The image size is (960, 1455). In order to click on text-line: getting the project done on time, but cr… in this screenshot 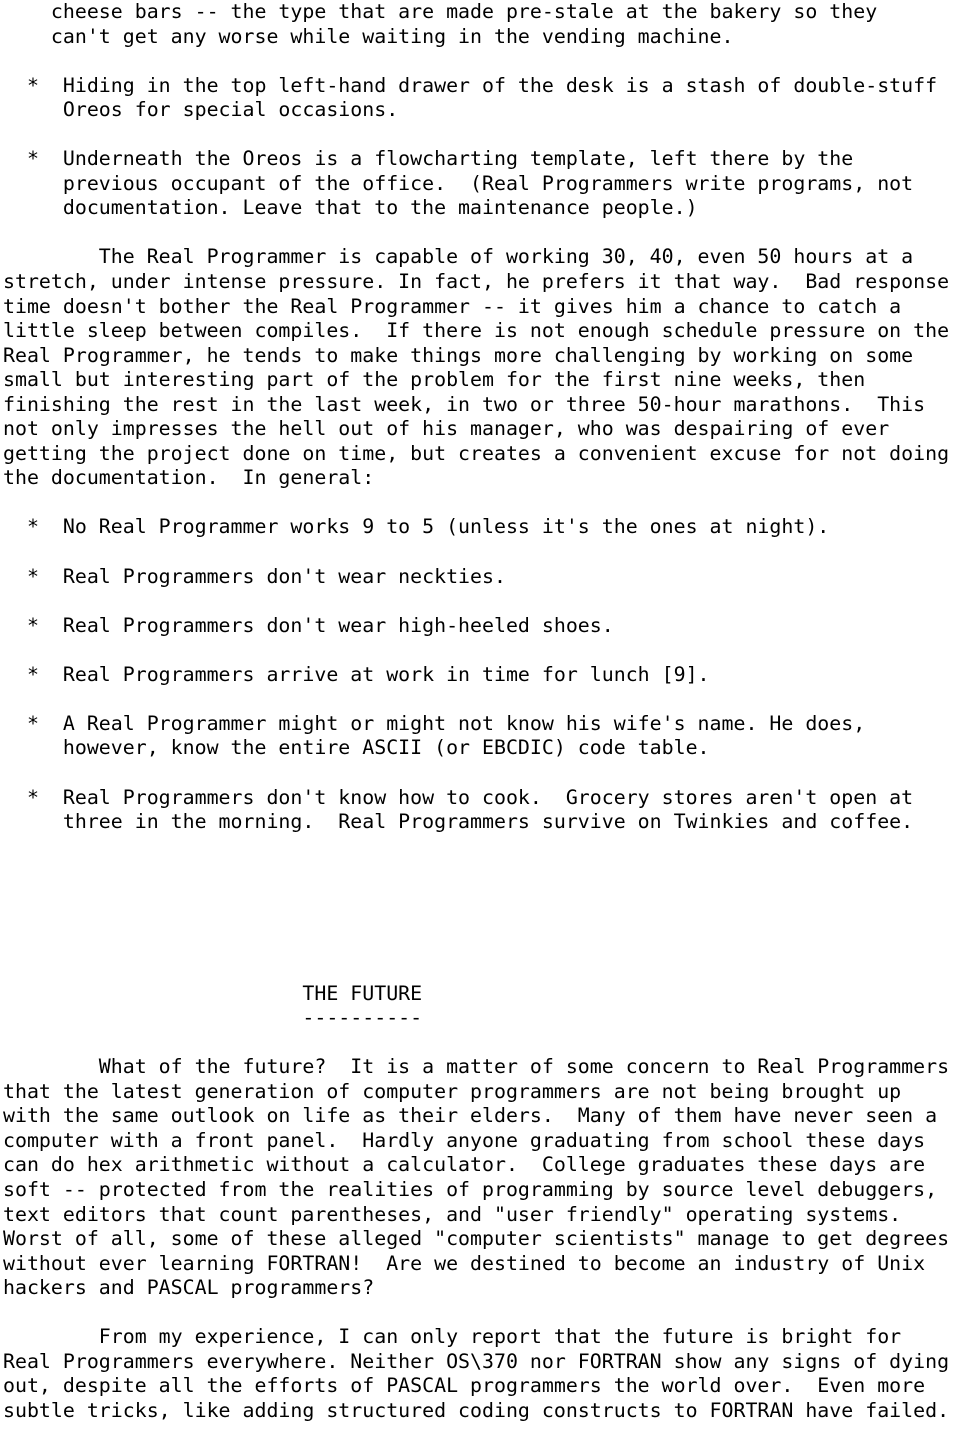, I will do `click(476, 453)`.